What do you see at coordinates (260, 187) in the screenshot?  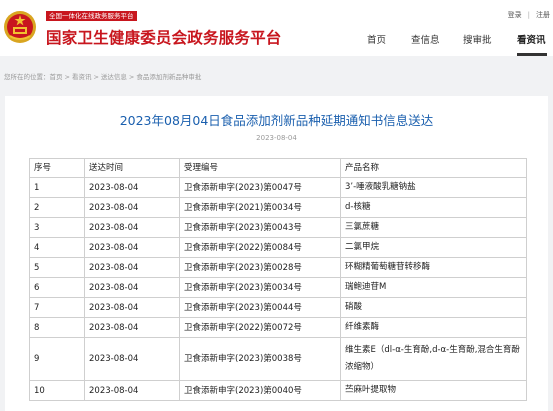 I see `cell-code: 卫食添新申字(2023)第0047号` at bounding box center [260, 187].